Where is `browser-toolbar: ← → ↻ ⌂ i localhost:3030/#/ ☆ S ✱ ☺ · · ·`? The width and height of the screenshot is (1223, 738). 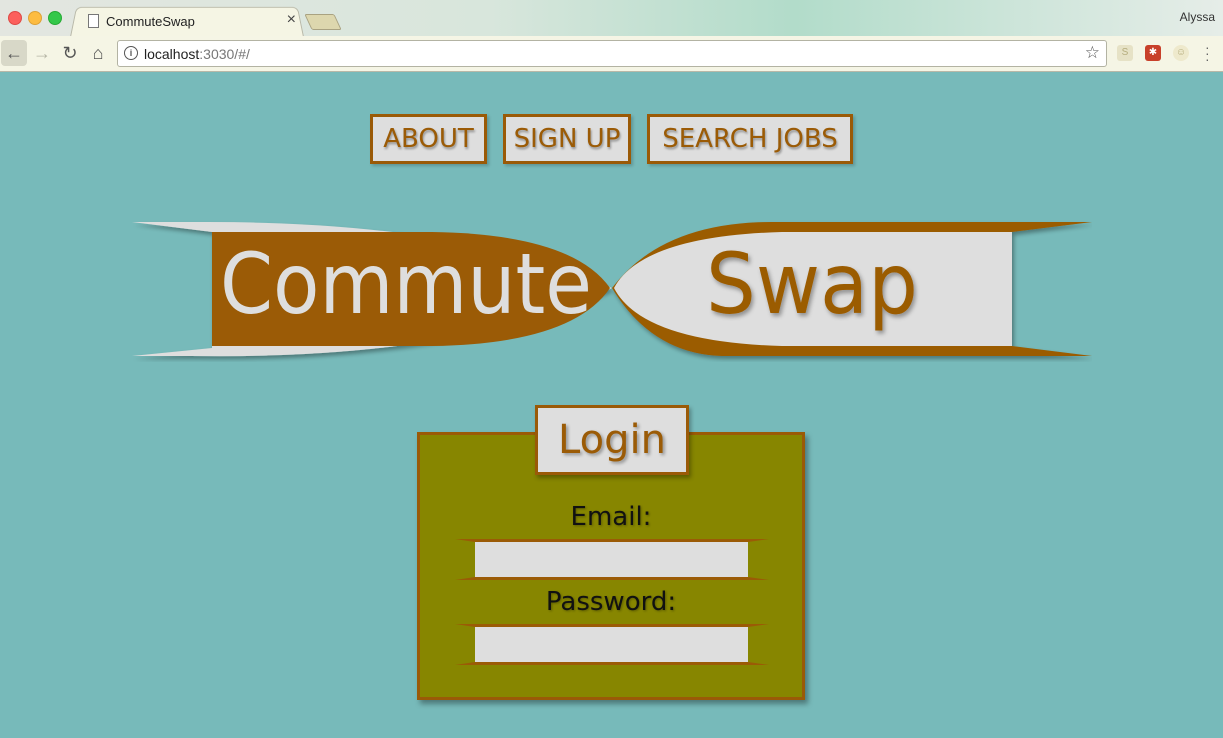 browser-toolbar: ← → ↻ ⌂ i localhost:3030/#/ ☆ S ✱ ☺ · · · is located at coordinates (611, 54).